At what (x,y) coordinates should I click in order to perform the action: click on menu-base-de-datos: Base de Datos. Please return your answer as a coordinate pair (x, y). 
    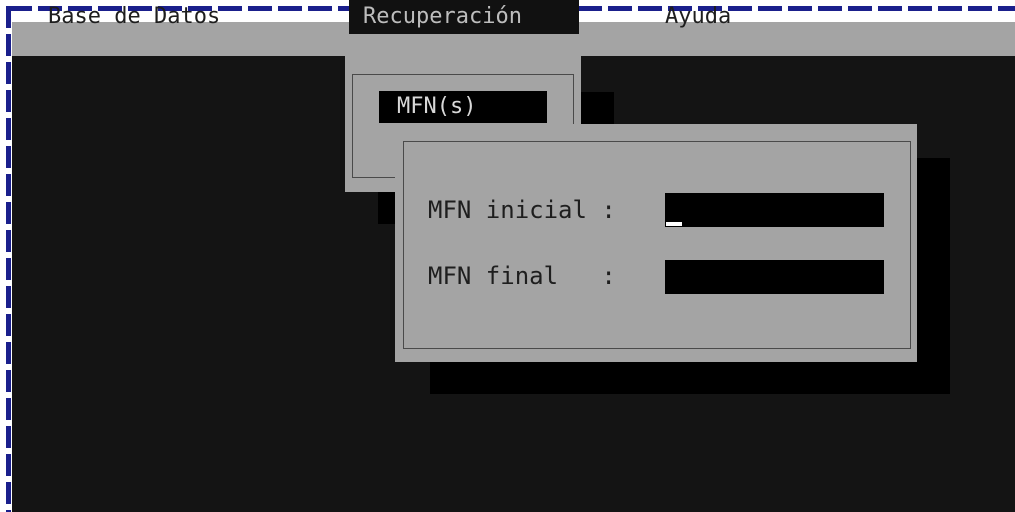
    Looking at the image, I should click on (134, 17).